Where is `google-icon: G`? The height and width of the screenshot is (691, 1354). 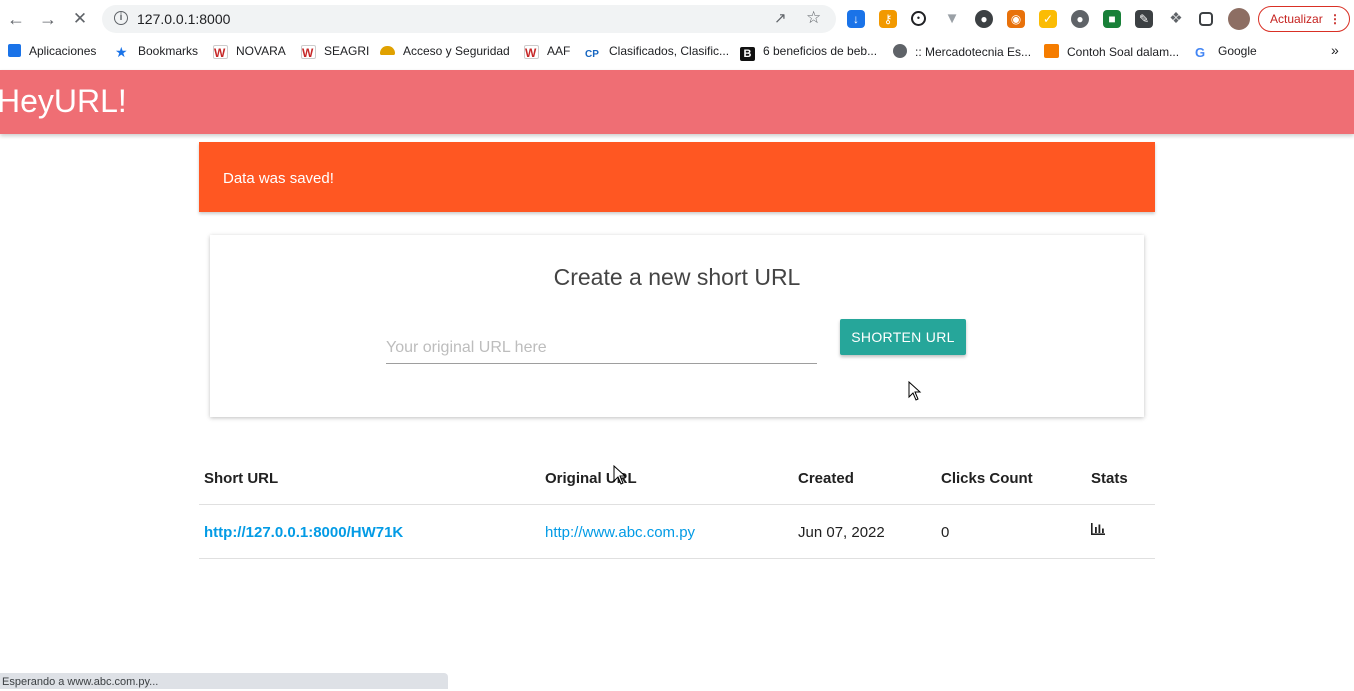
google-icon: G is located at coordinates (1200, 52).